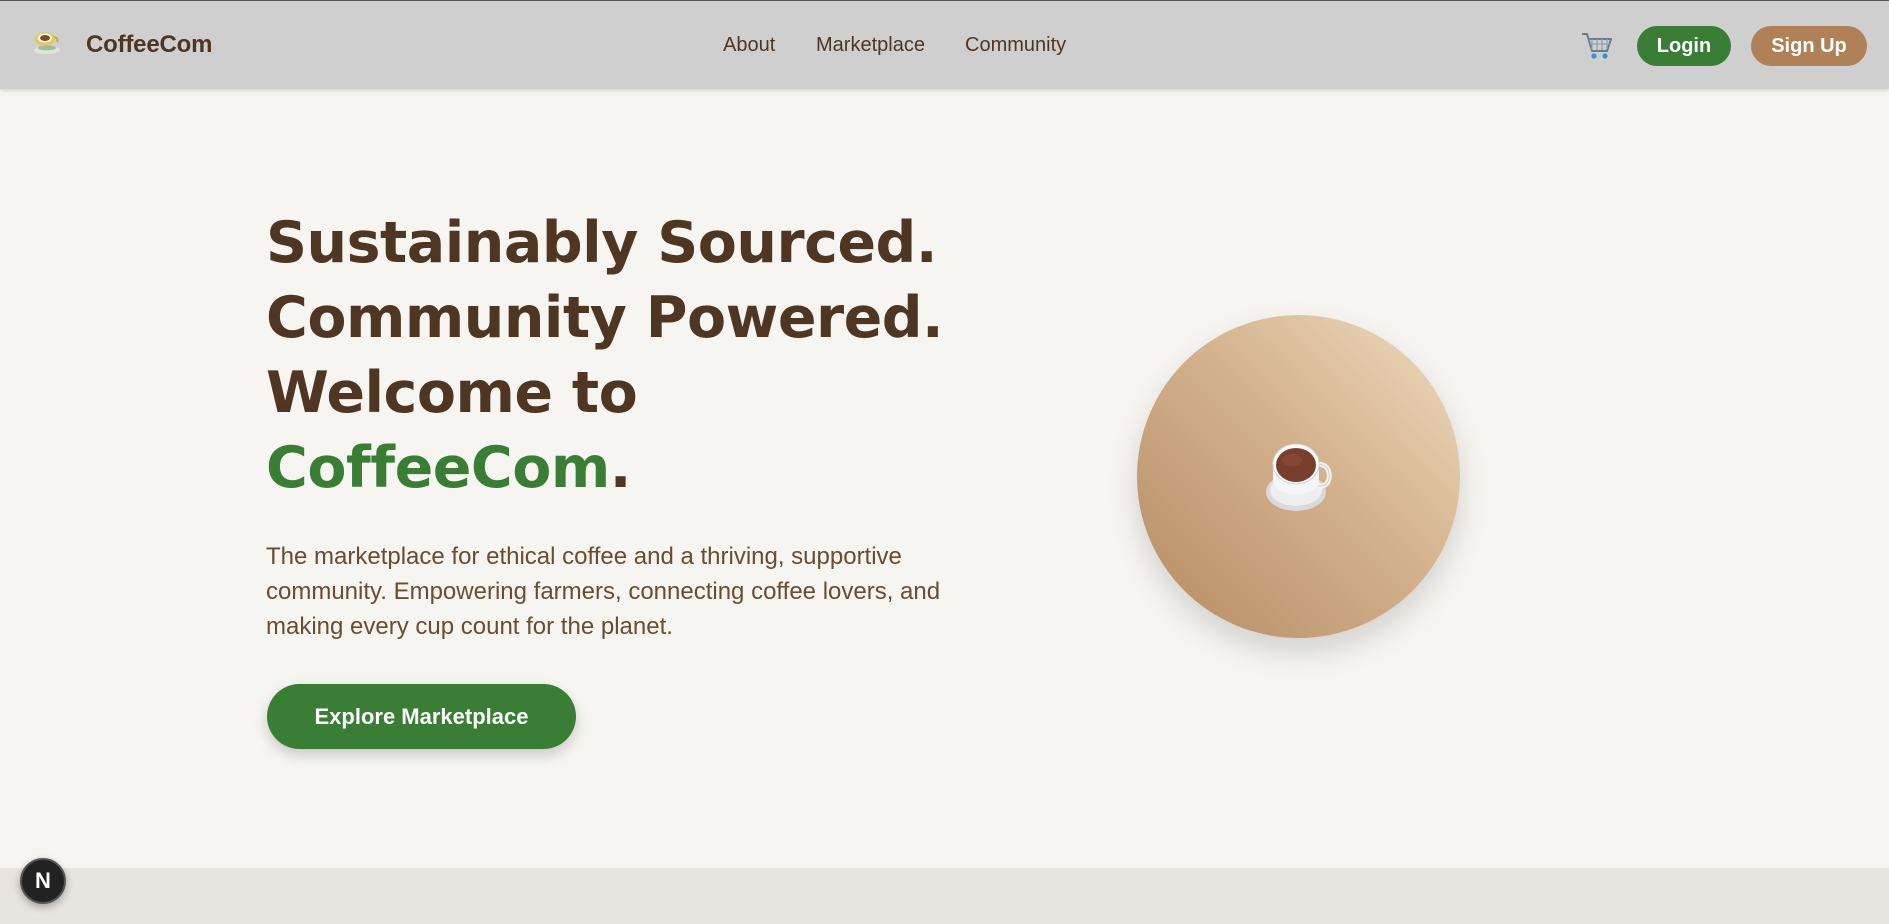  I want to click on nav-link-about: About, so click(749, 45).